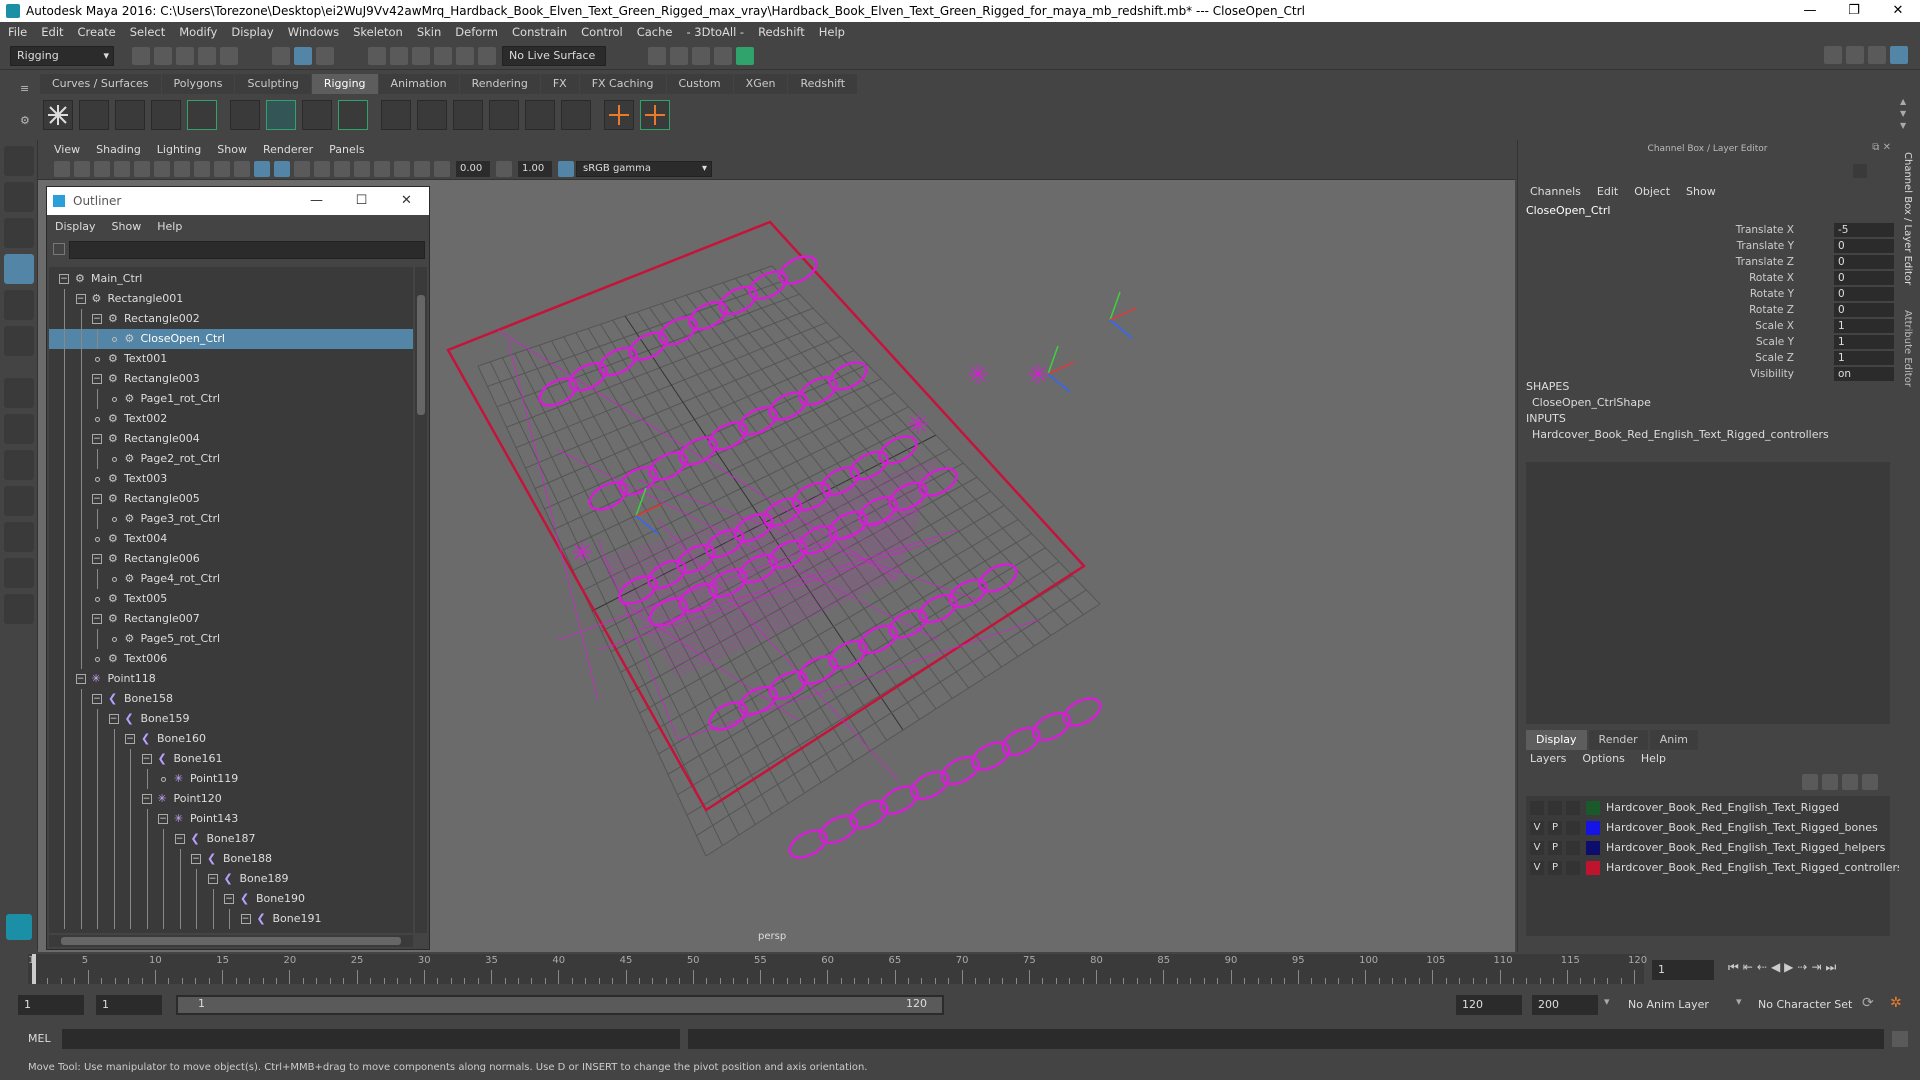 The image size is (1920, 1080). Describe the element at coordinates (1708, 808) in the screenshot. I see `layer-row: Hardcover_Book_Red_English_Text_Rigged` at that location.